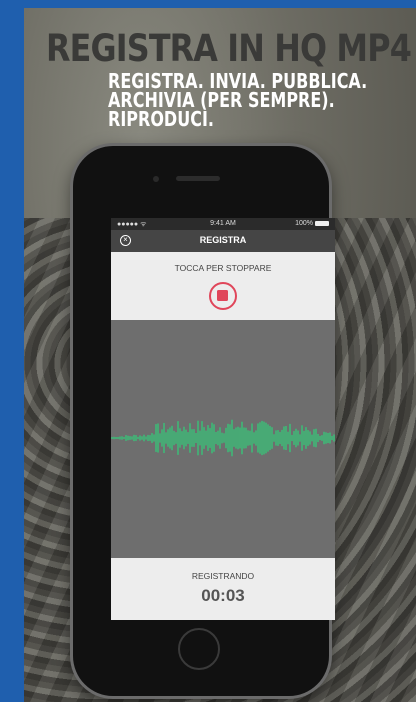  I want to click on promo-headline: REGISTRA IN HQ MP4, so click(229, 48).